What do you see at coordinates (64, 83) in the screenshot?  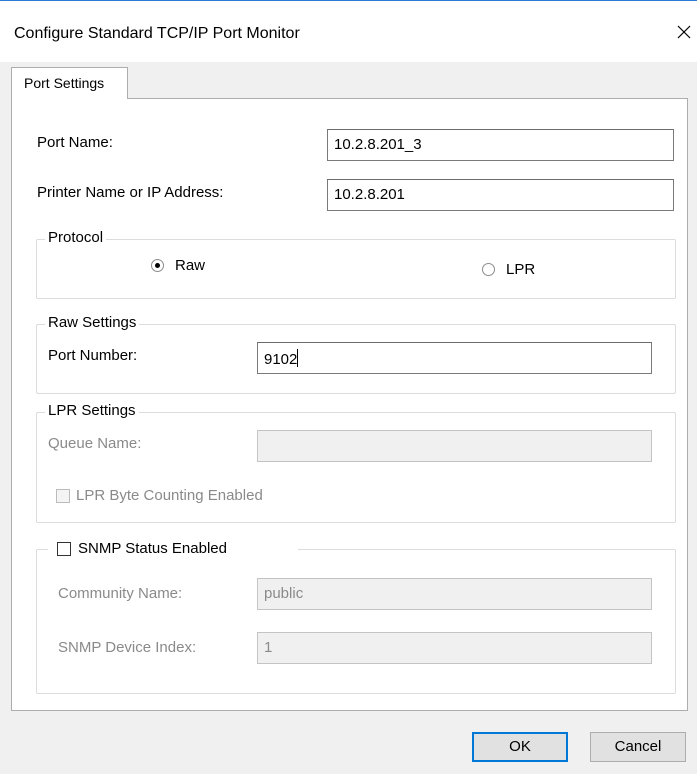 I see `tab-label: Port Settings` at bounding box center [64, 83].